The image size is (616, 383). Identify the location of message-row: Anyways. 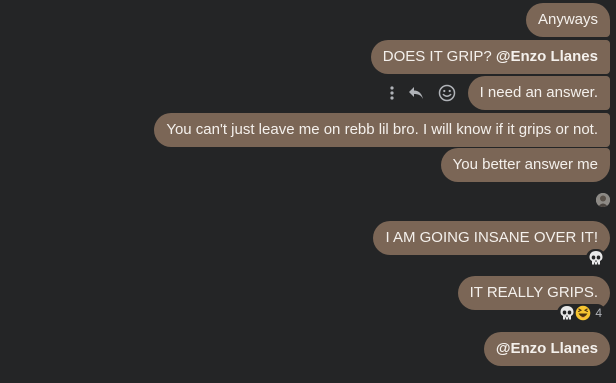
(567, 20).